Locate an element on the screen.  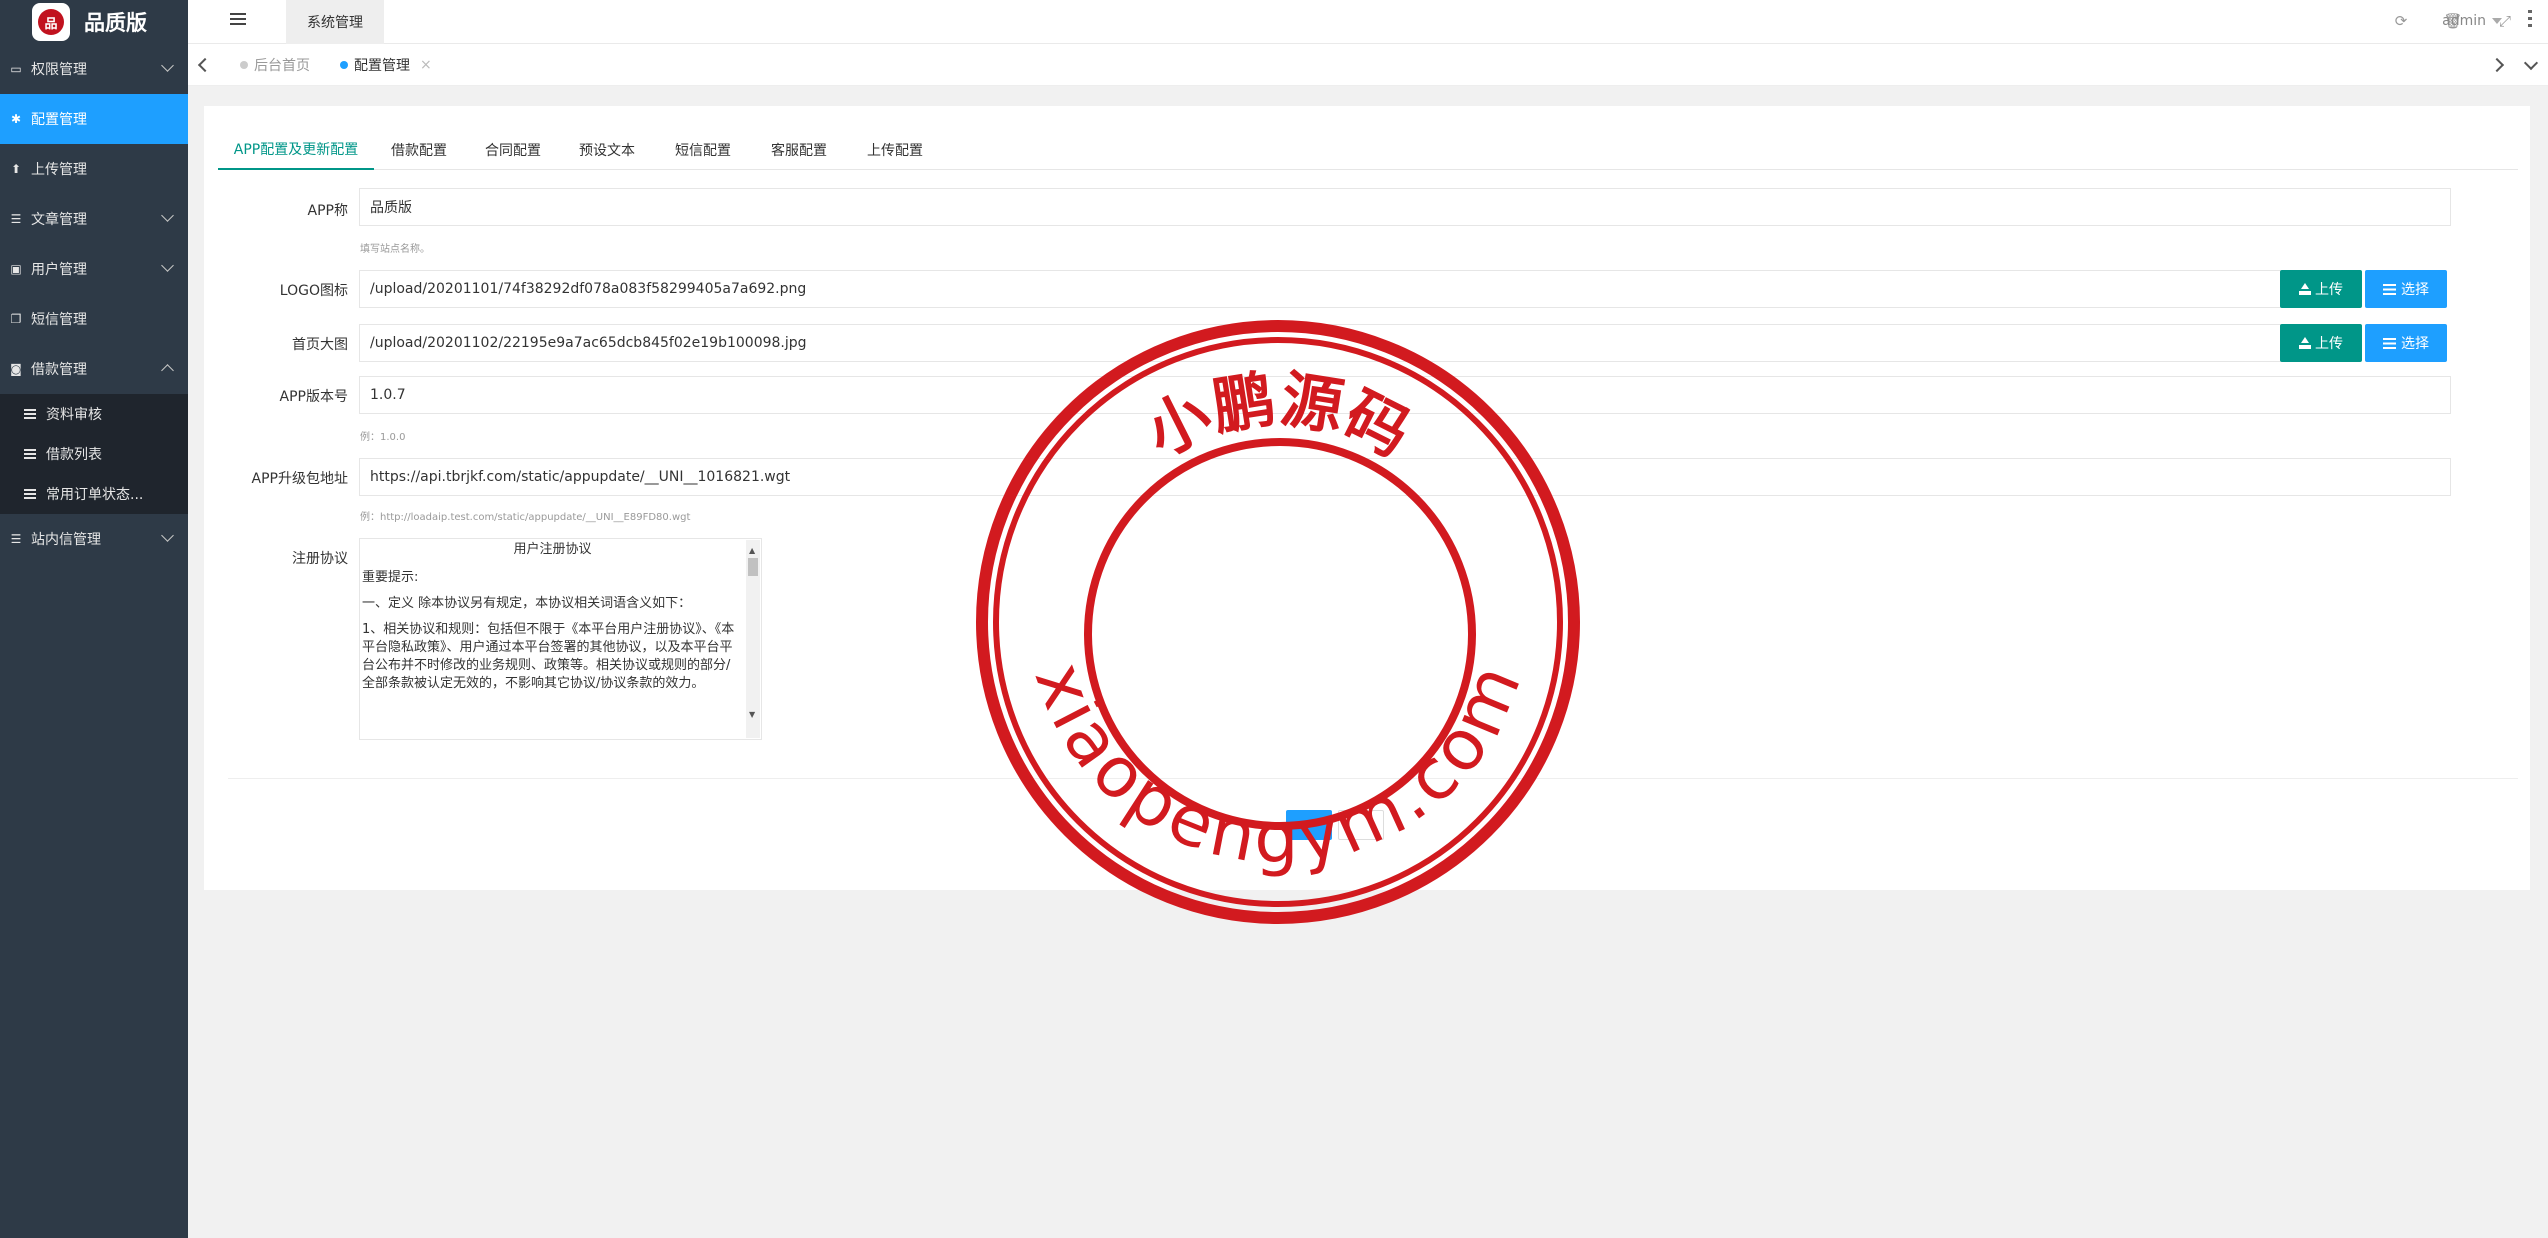
sidebar-item-label: 站内信管理 is located at coordinates (66, 540).